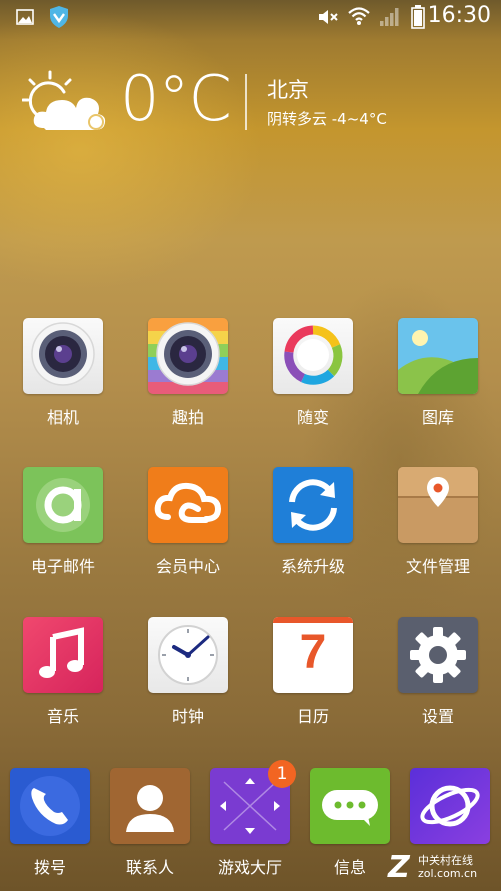  I want to click on contacts-icon, so click(150, 806).